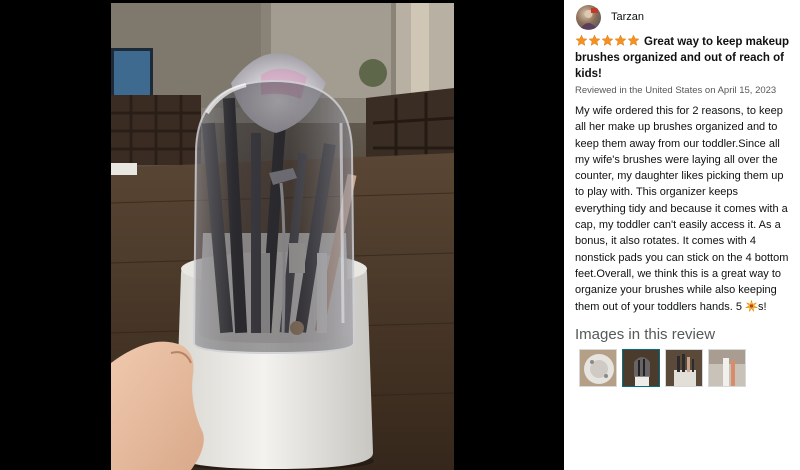 This screenshot has height=470, width=800. Describe the element at coordinates (627, 17) in the screenshot. I see `reviewer-name: Tarzan` at that location.